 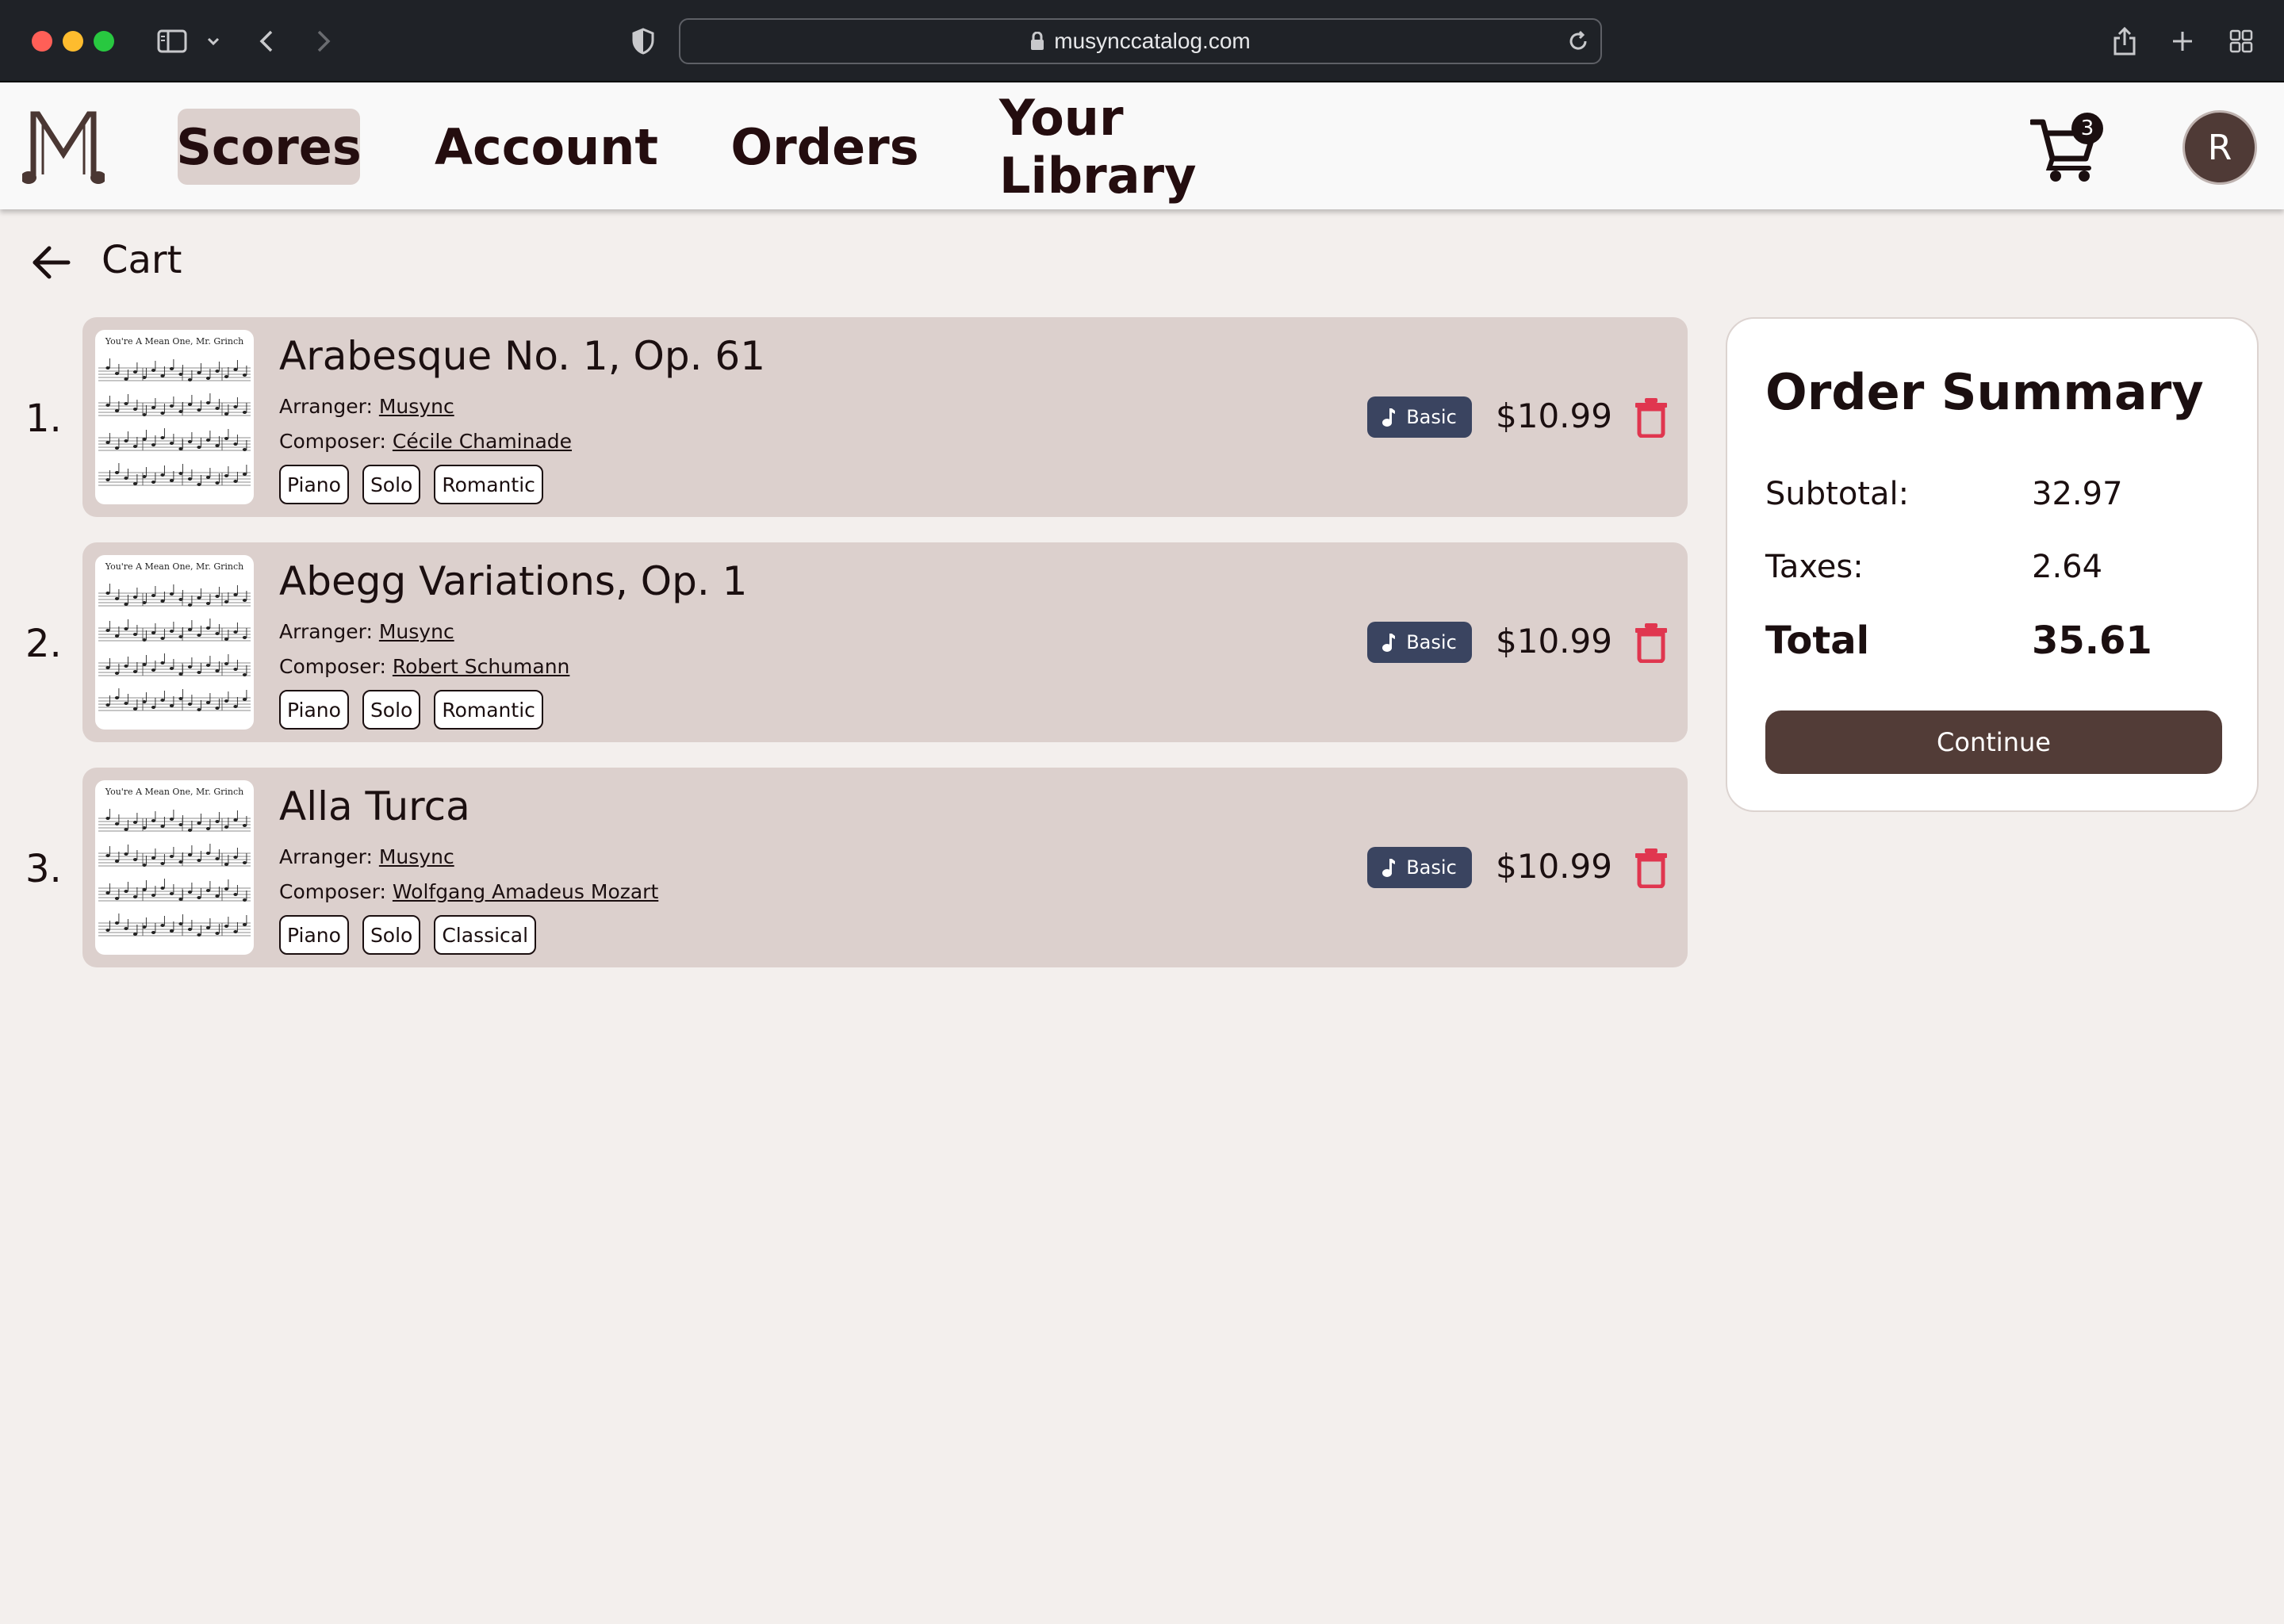 I want to click on item-number: 3., so click(x=43, y=869).